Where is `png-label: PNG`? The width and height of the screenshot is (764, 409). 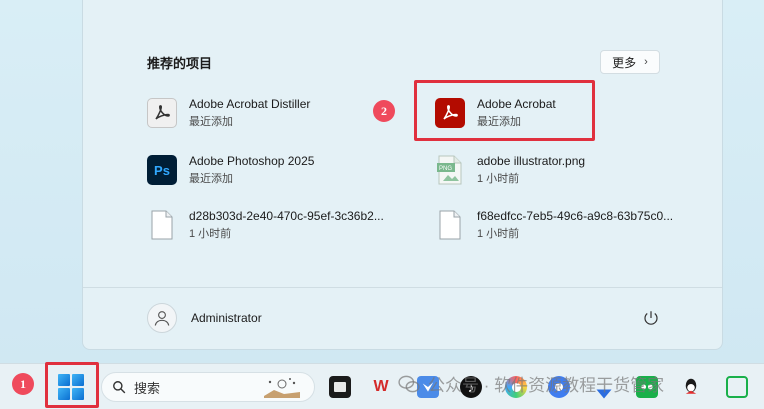
png-label: PNG is located at coordinates (445, 169).